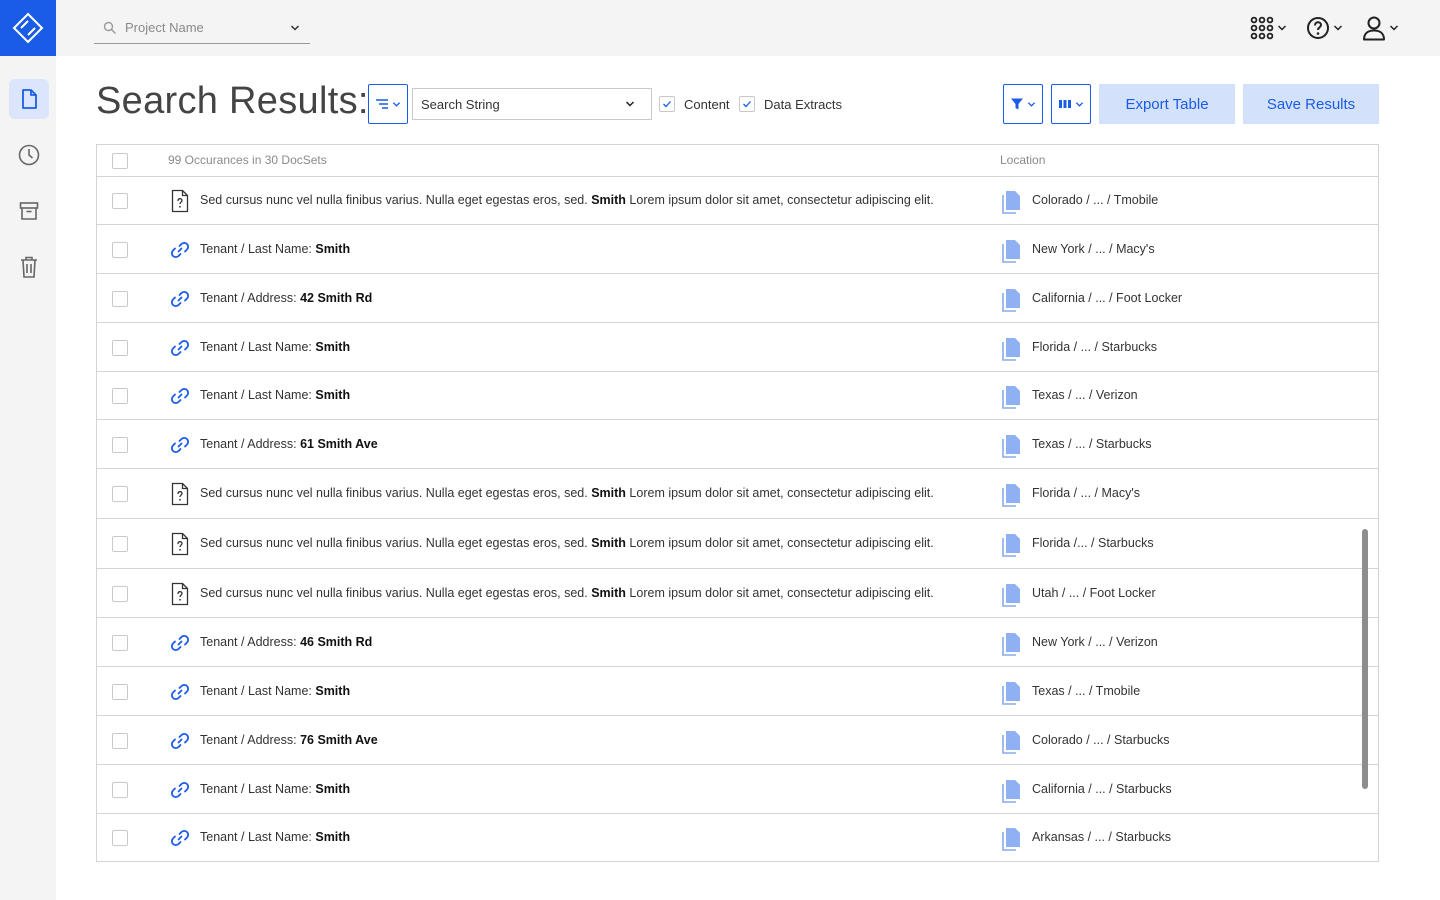 The height and width of the screenshot is (900, 1440). What do you see at coordinates (1093, 543) in the screenshot?
I see `location-link: Florida /... / Starbucks` at bounding box center [1093, 543].